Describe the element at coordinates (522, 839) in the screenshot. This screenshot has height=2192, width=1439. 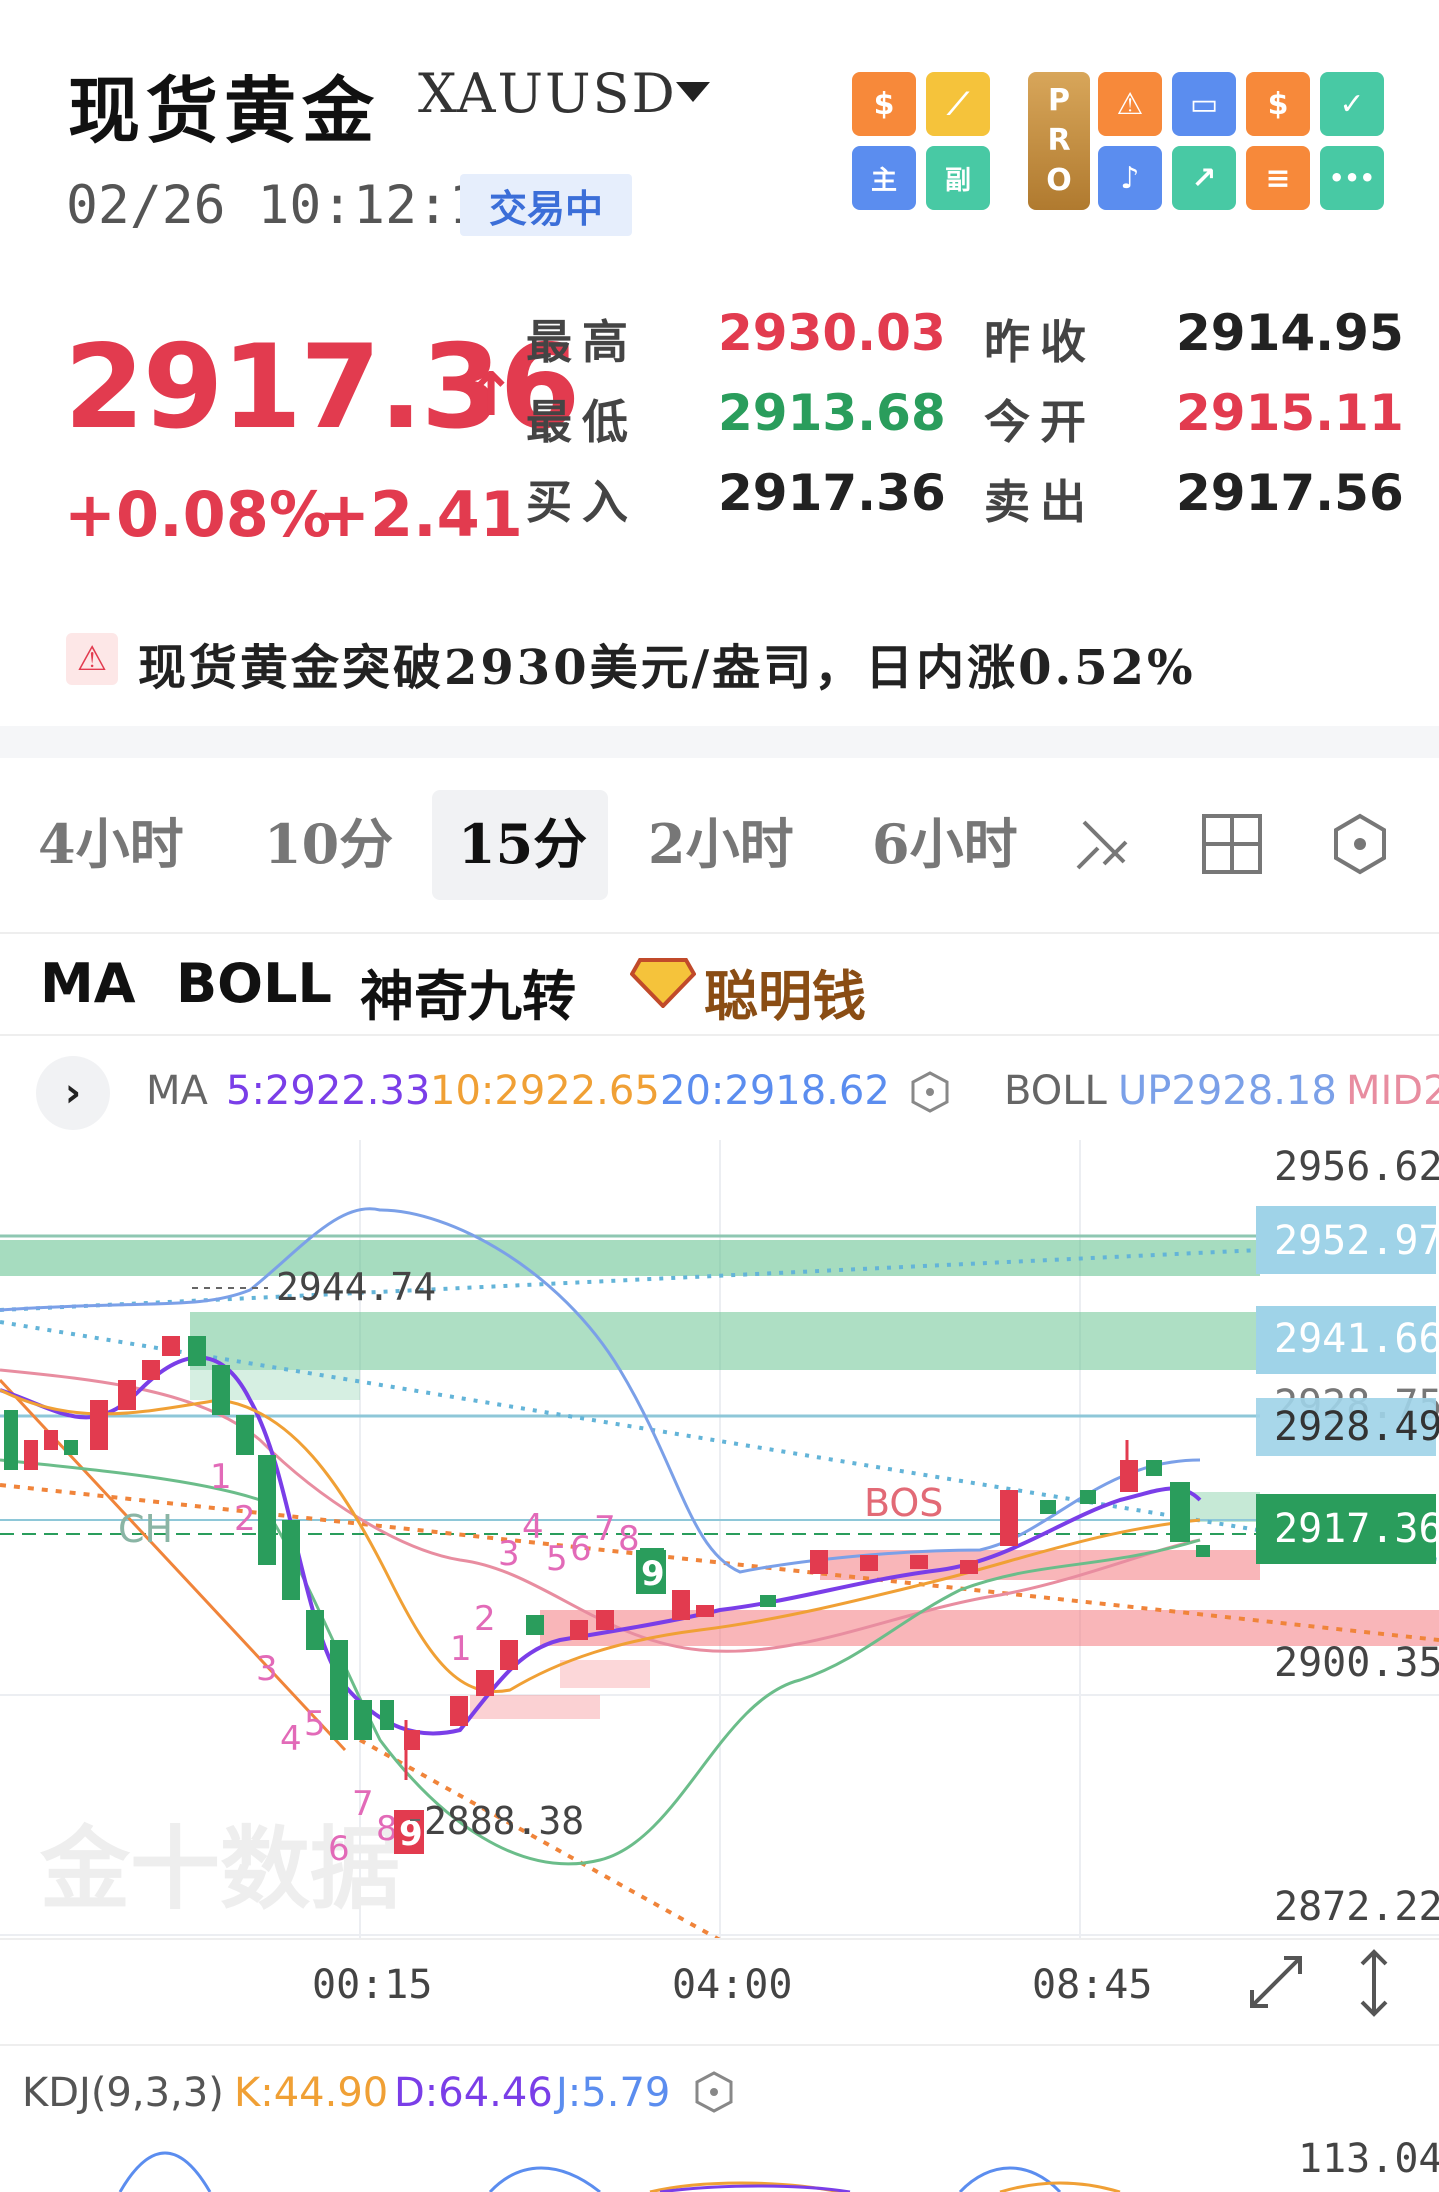
I see `tab-15m: 15分` at that location.